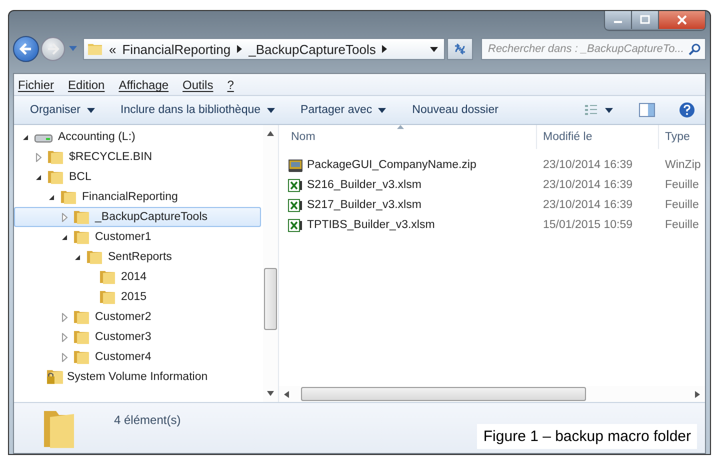  Describe the element at coordinates (137, 237) in the screenshot. I see `tree-item: Customer1` at that location.